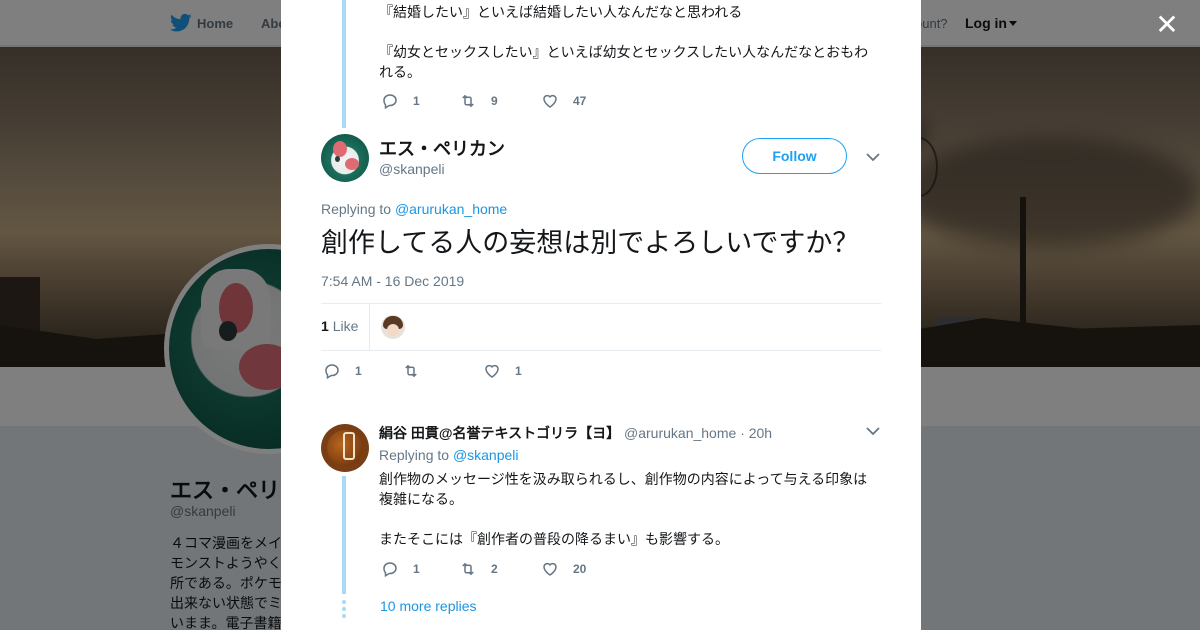 This screenshot has width=1200, height=630. What do you see at coordinates (337, 159) in the screenshot?
I see `avatar-cat-eye` at bounding box center [337, 159].